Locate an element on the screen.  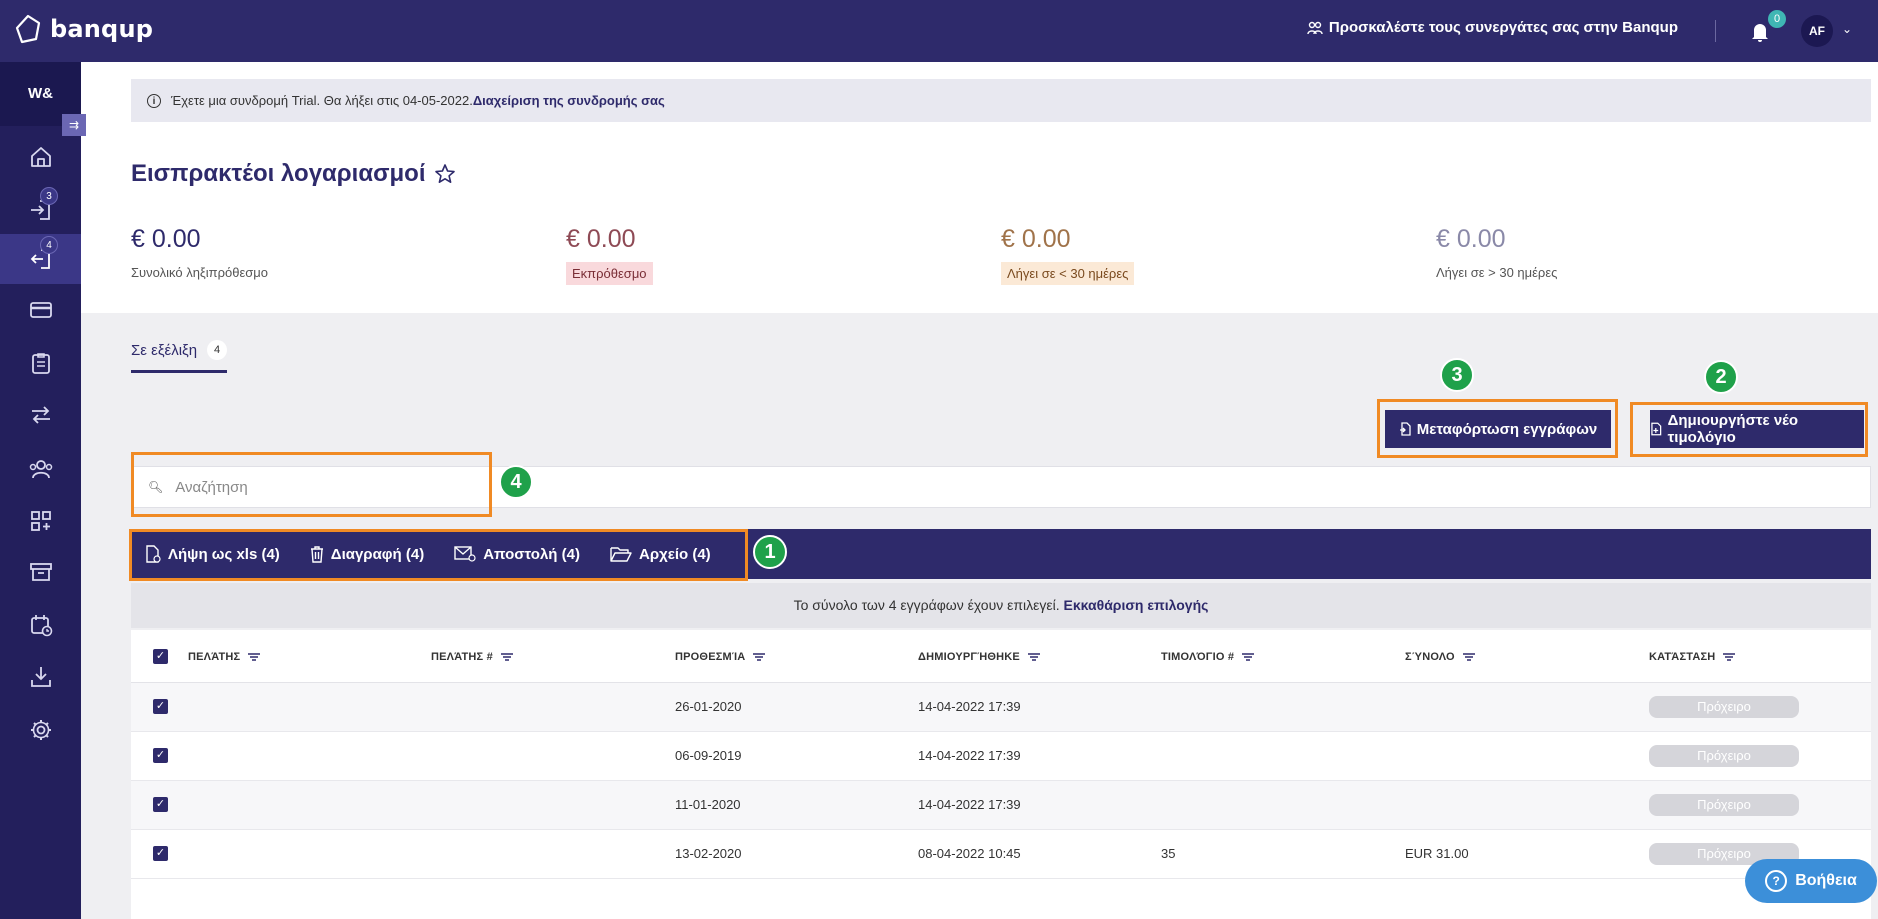
sidebar-item-downloads is located at coordinates (40, 677).